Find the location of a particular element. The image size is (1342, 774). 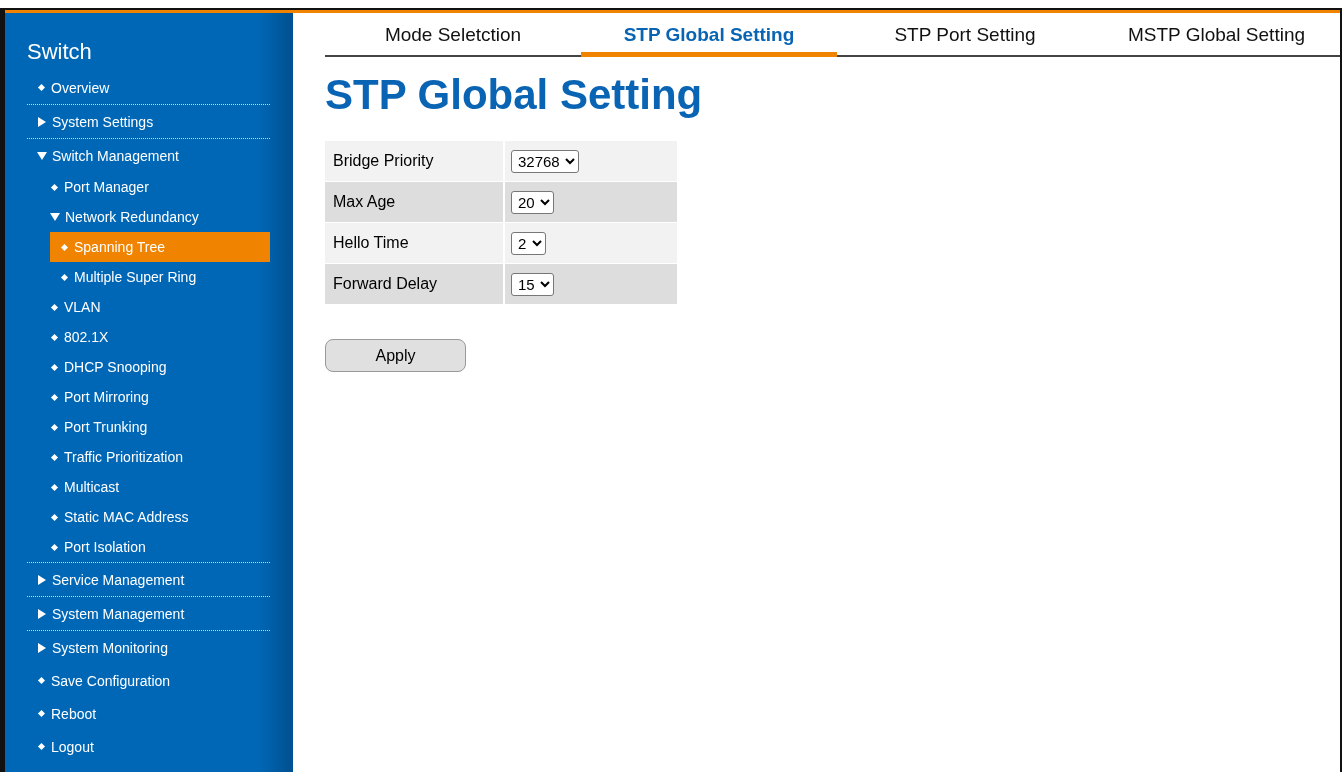

apply-button: Apply is located at coordinates (395, 355).